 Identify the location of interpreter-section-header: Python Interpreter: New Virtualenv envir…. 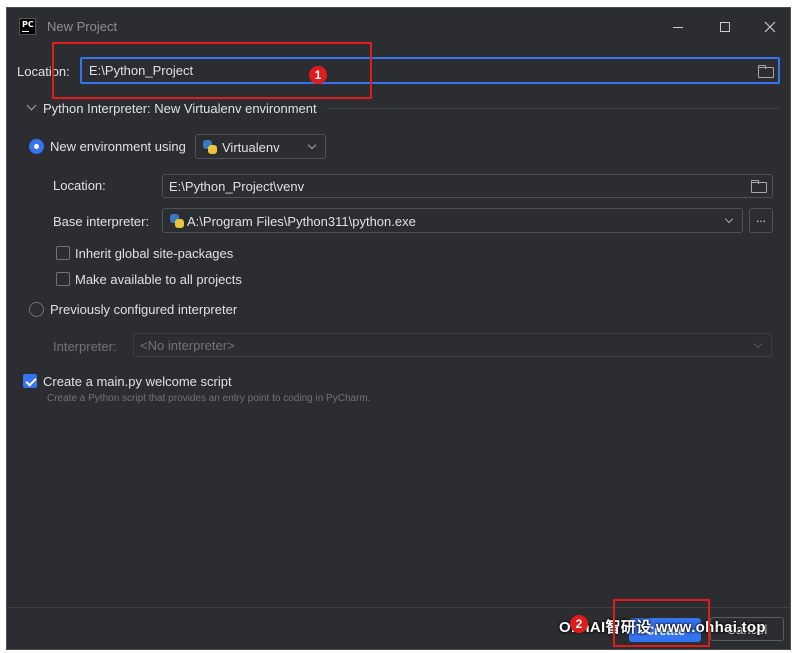
(180, 108).